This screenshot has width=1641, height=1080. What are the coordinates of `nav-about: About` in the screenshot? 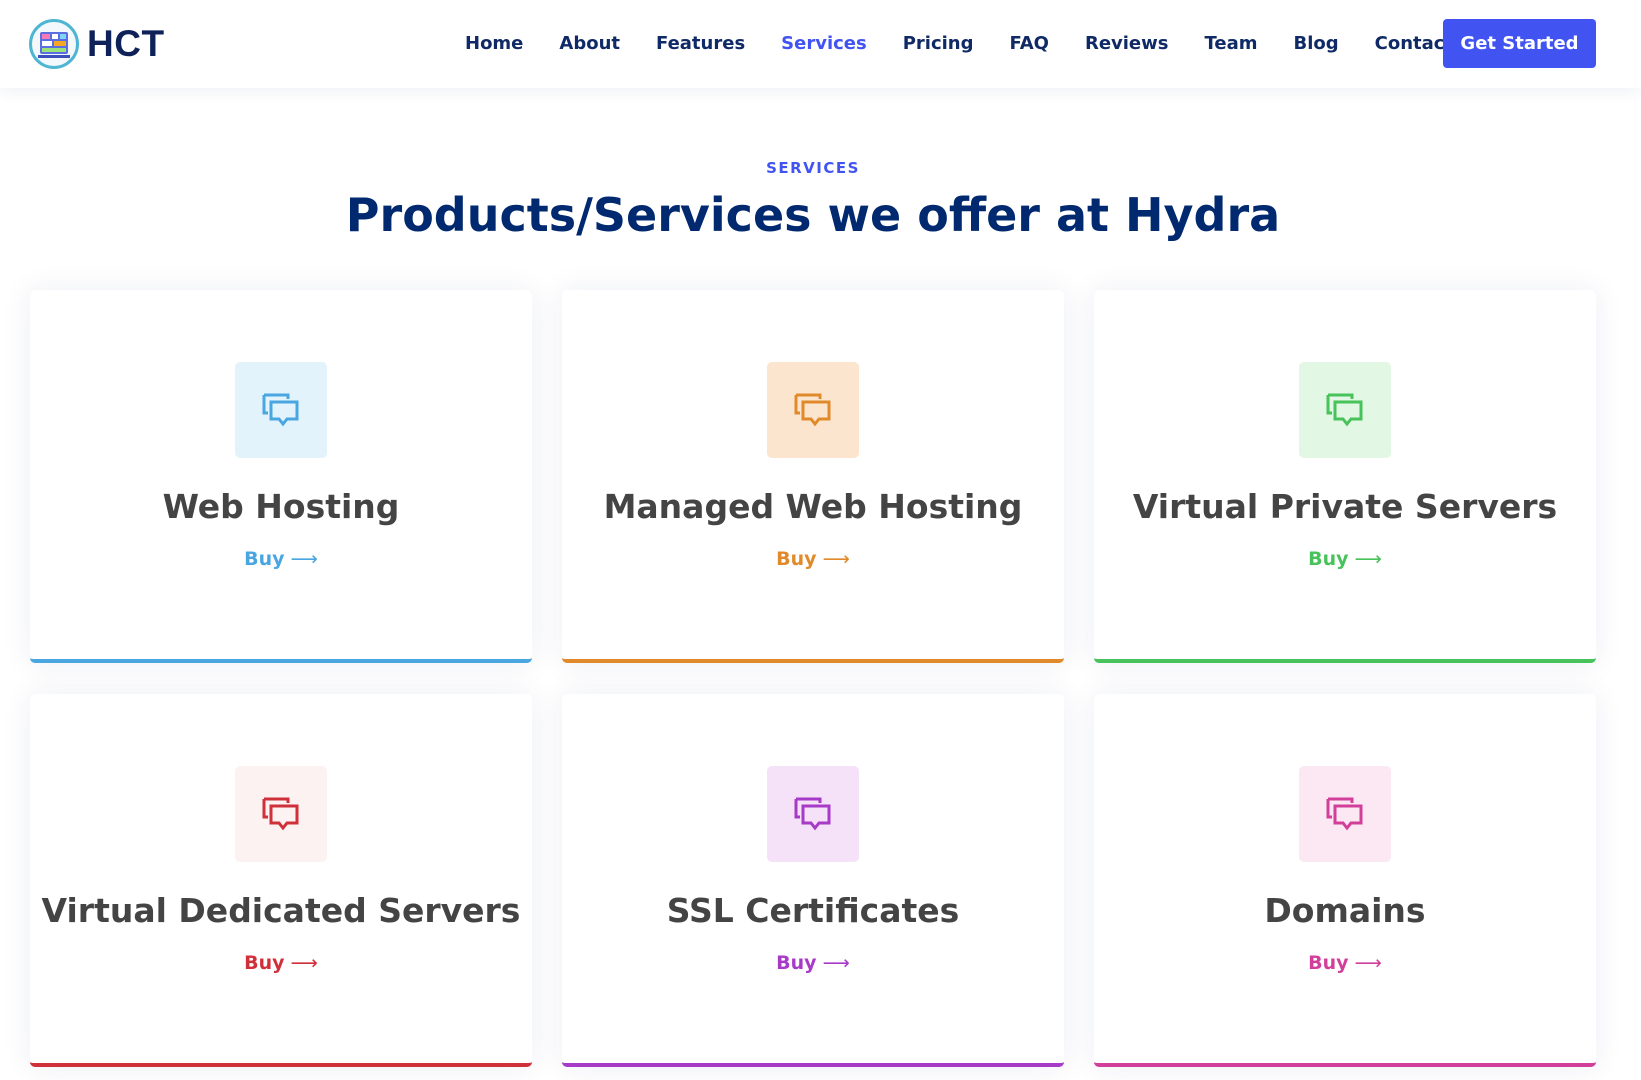 It's located at (589, 43).